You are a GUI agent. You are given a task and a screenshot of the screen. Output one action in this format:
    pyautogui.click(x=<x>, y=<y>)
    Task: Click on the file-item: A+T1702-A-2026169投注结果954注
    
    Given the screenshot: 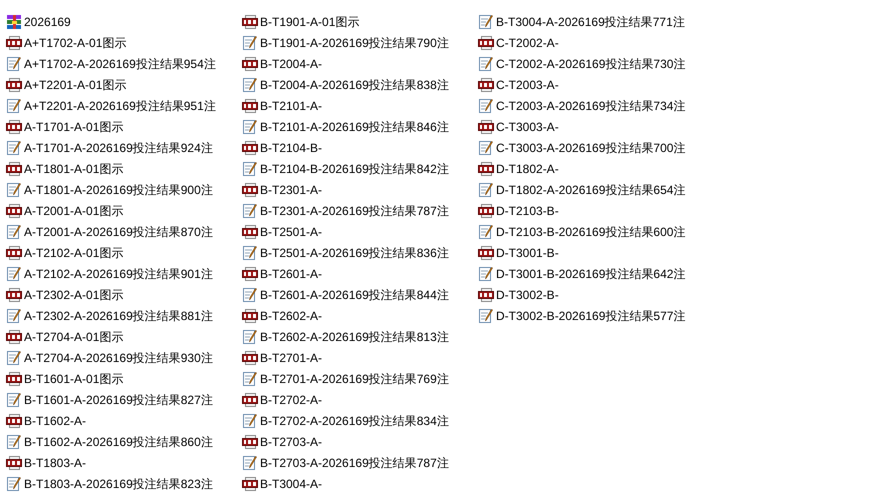 What is the action you would take?
    pyautogui.click(x=112, y=63)
    